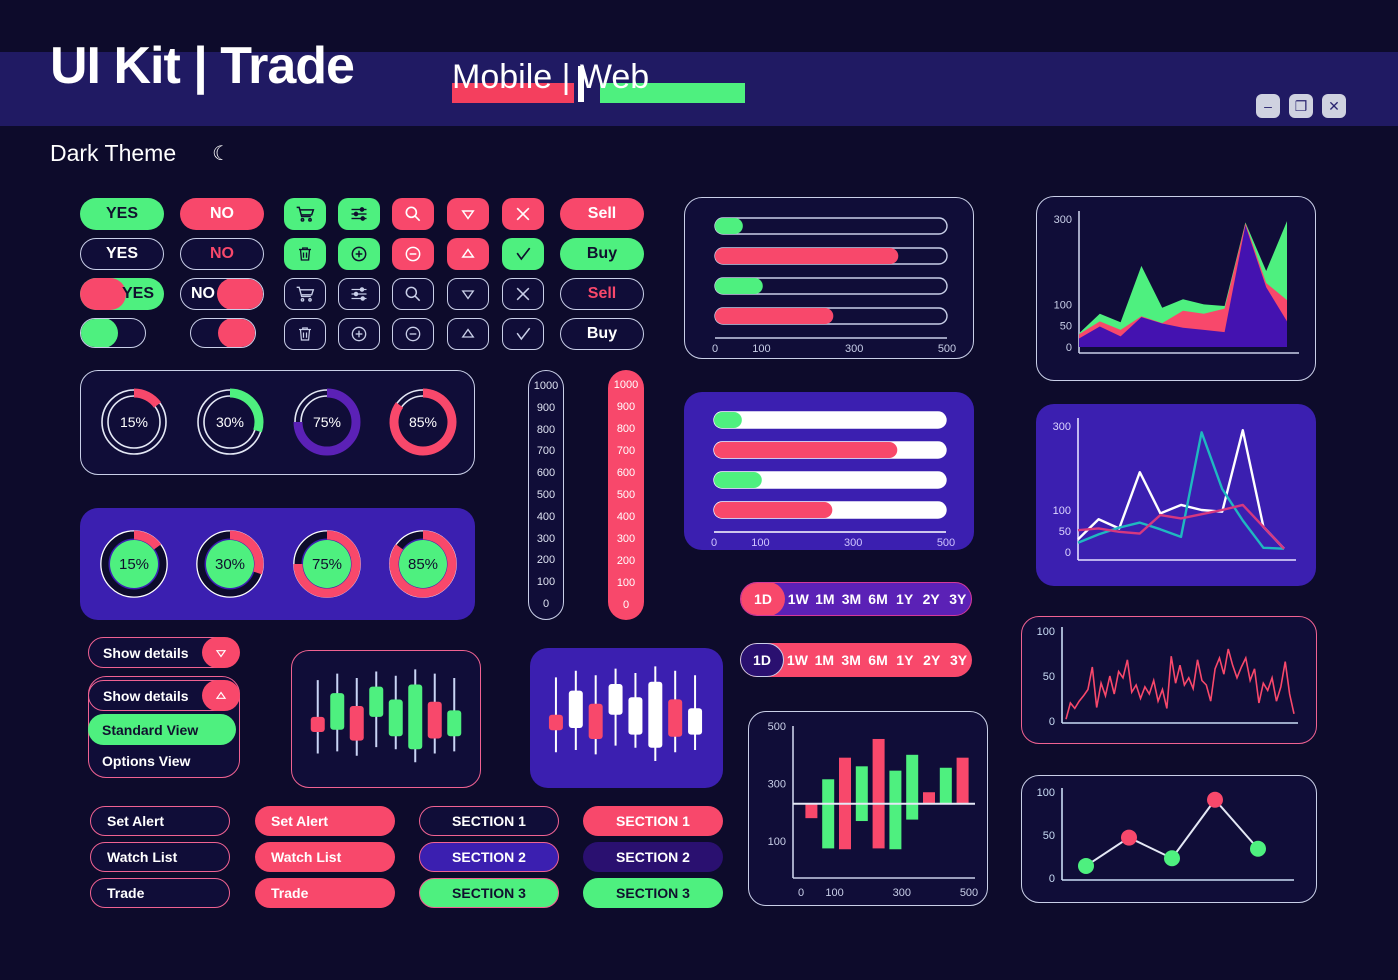 Image resolution: width=1398 pixels, height=980 pixels. What do you see at coordinates (828, 470) in the screenshot?
I see `slider-group-purple: 0 100 300 500` at bounding box center [828, 470].